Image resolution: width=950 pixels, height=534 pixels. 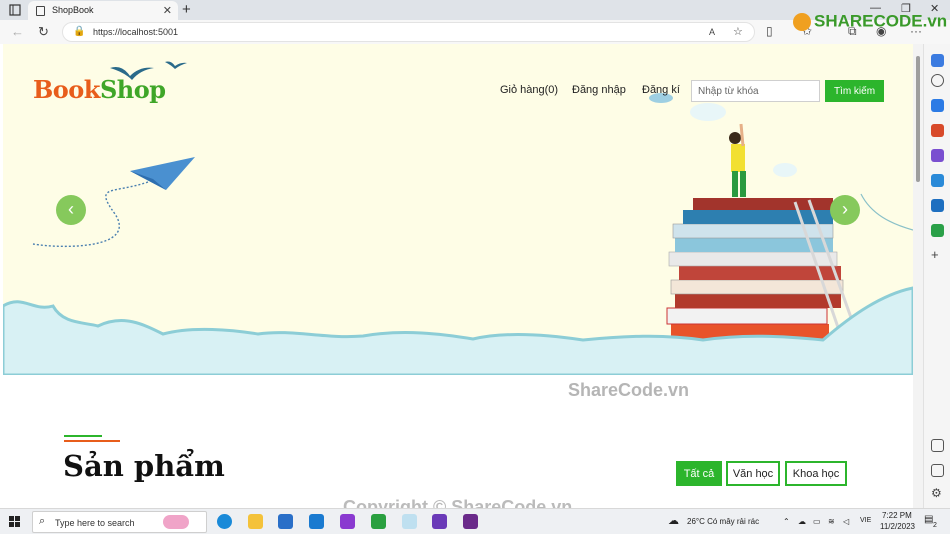 I want to click on file-explorer-icon, so click(x=255, y=521).